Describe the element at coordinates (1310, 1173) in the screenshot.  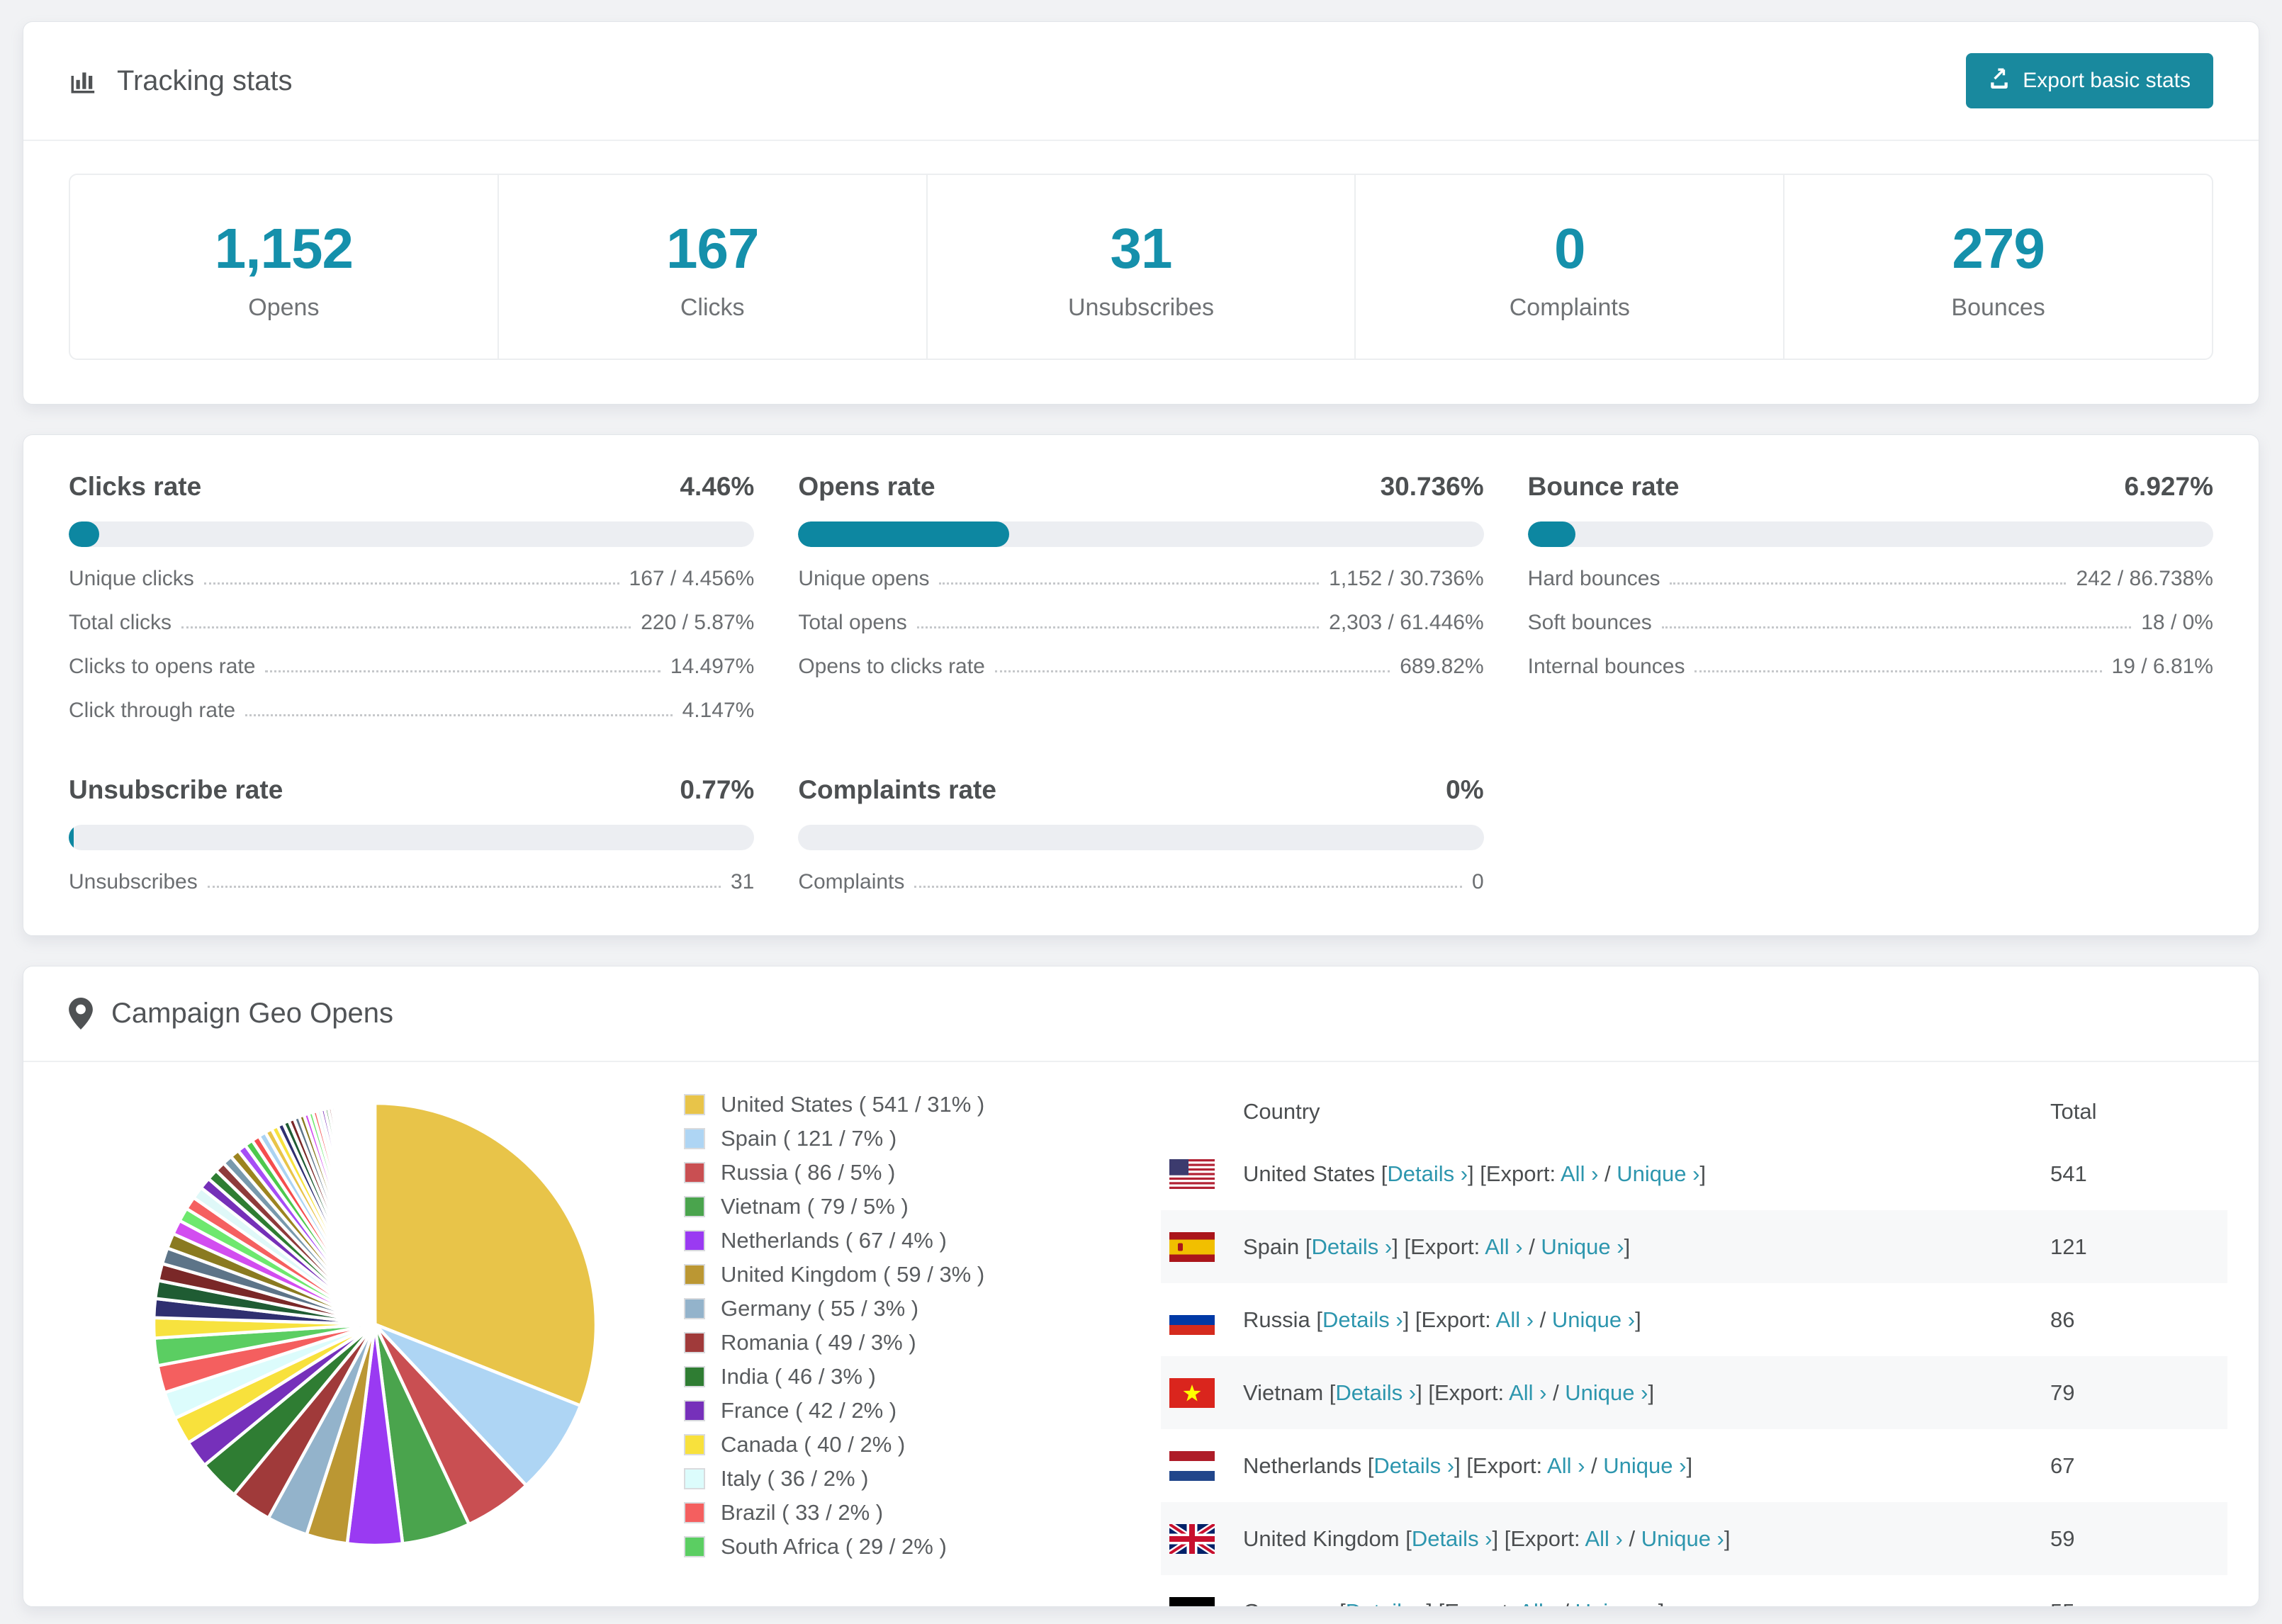
I see `country-name: United States` at that location.